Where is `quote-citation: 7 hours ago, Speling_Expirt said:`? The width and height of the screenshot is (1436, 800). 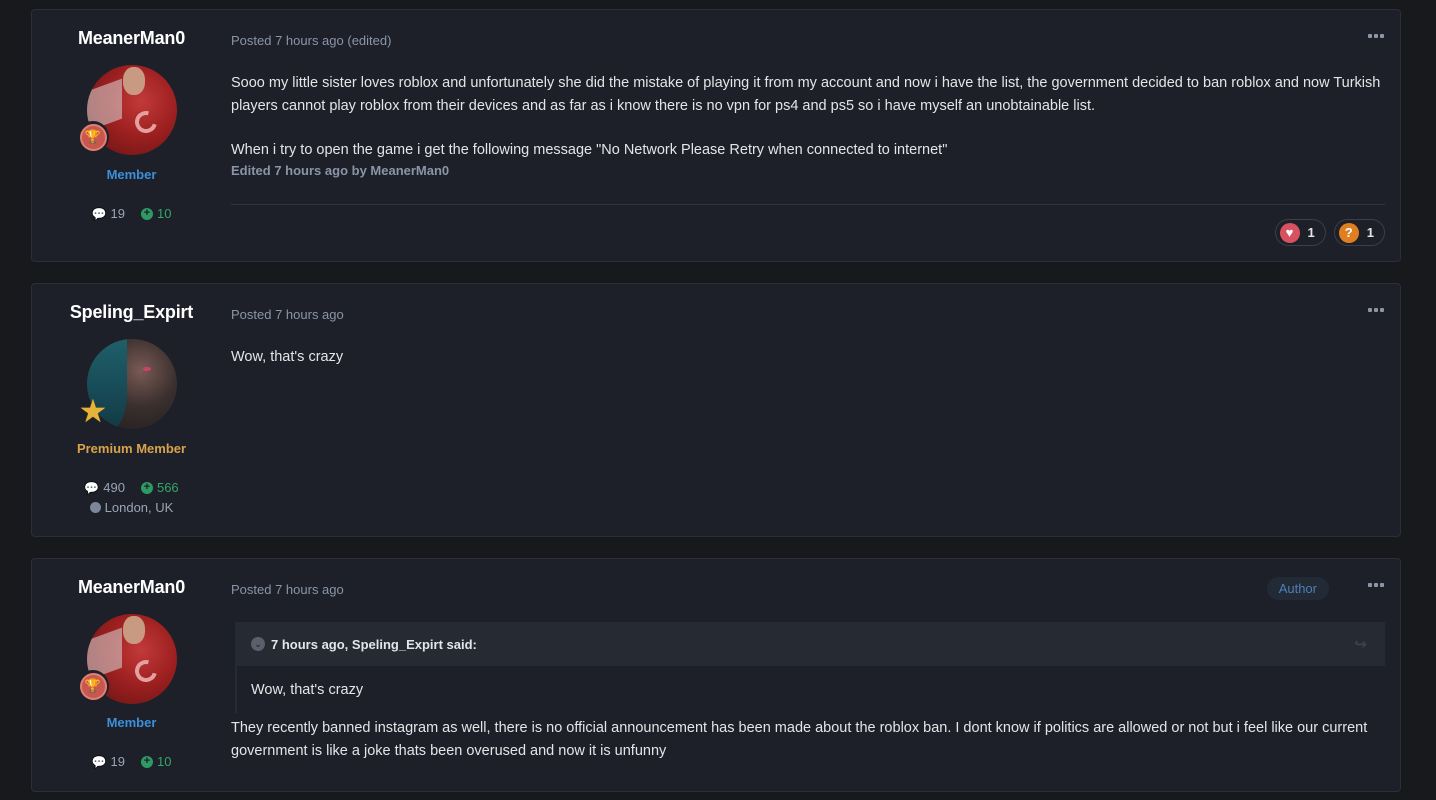 quote-citation: 7 hours ago, Speling_Expirt said: is located at coordinates (374, 644).